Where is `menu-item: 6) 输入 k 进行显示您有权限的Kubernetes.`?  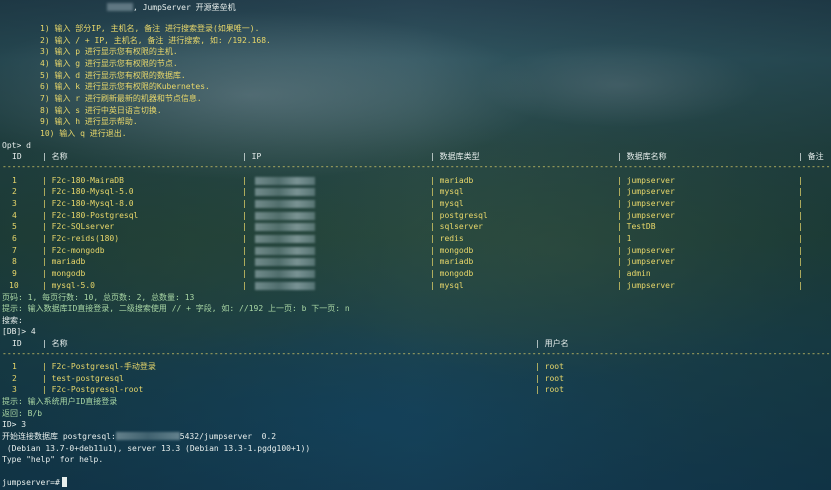 menu-item: 6) 输入 k 进行显示您有权限的Kubernetes. is located at coordinates (125, 86).